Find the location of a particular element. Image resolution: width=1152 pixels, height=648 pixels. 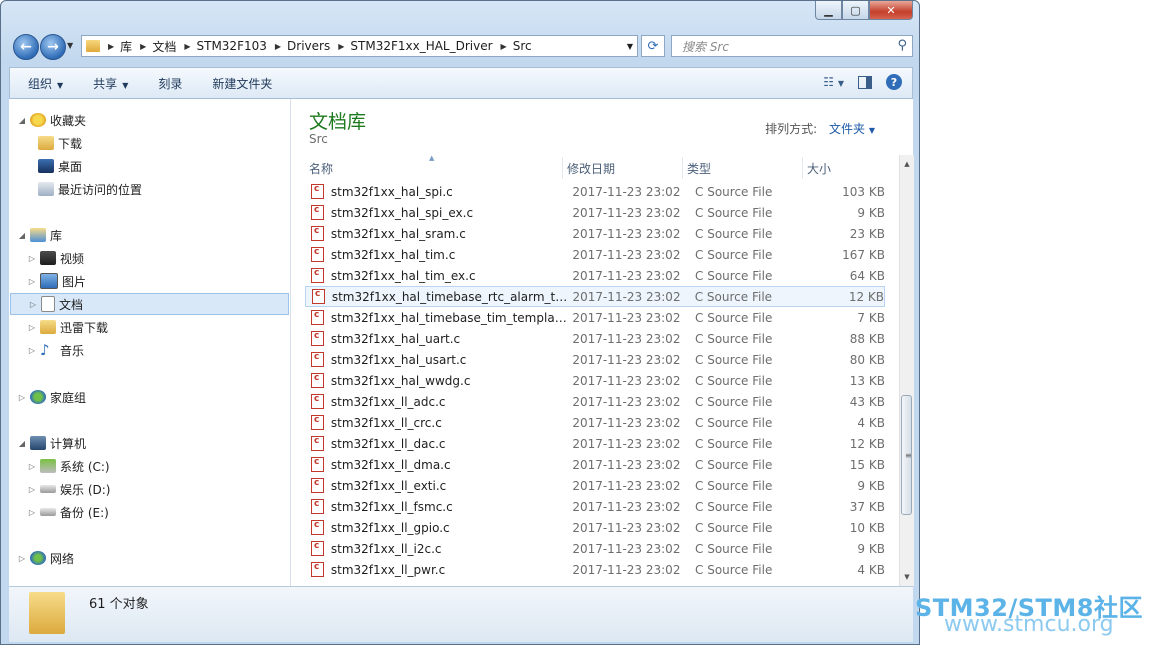

scroll-up-icon: ▲ is located at coordinates (907, 164).